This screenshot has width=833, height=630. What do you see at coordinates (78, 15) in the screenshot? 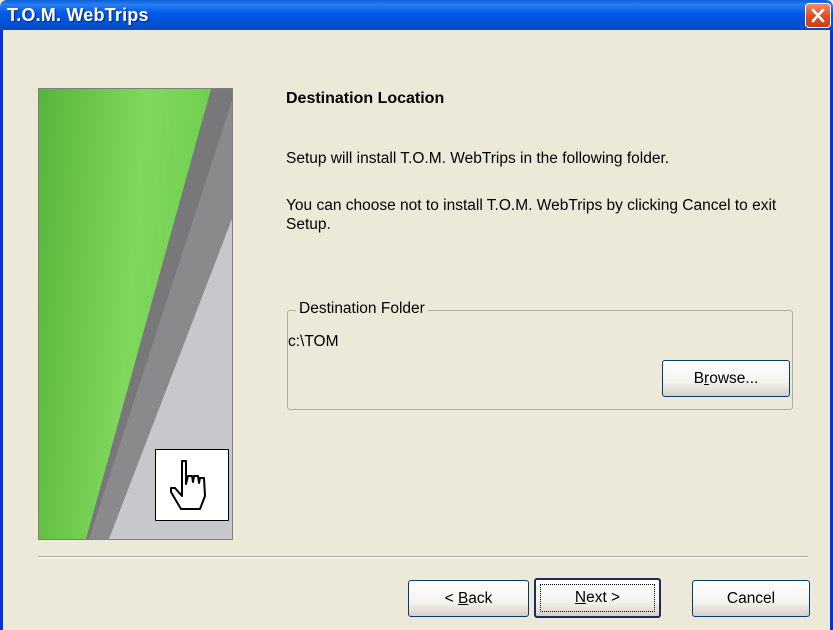
I see `window-title: T.O.M. WebTrips` at bounding box center [78, 15].